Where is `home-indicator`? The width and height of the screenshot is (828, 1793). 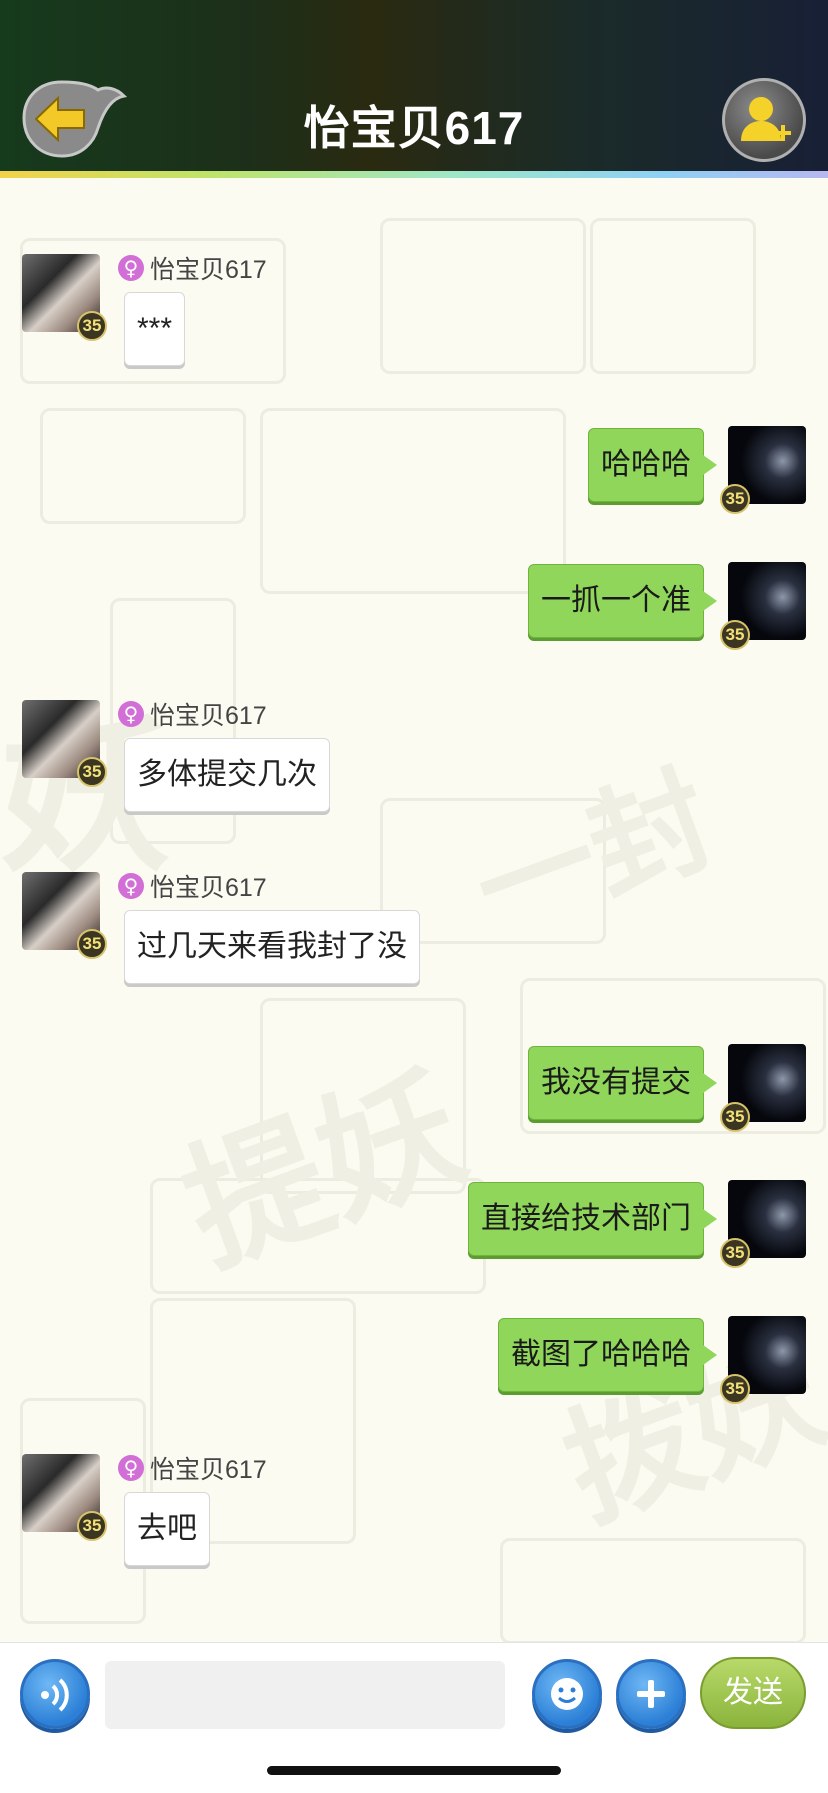
home-indicator is located at coordinates (414, 1770).